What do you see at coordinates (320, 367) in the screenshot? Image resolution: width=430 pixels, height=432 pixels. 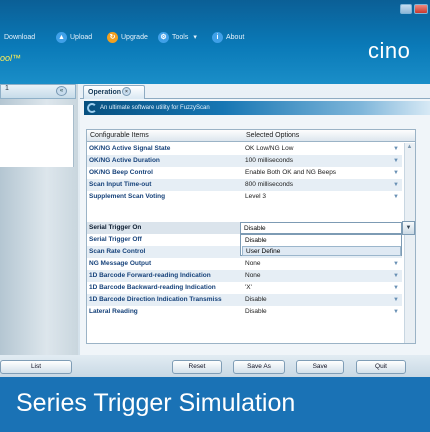 I see `save-button: Save` at bounding box center [320, 367].